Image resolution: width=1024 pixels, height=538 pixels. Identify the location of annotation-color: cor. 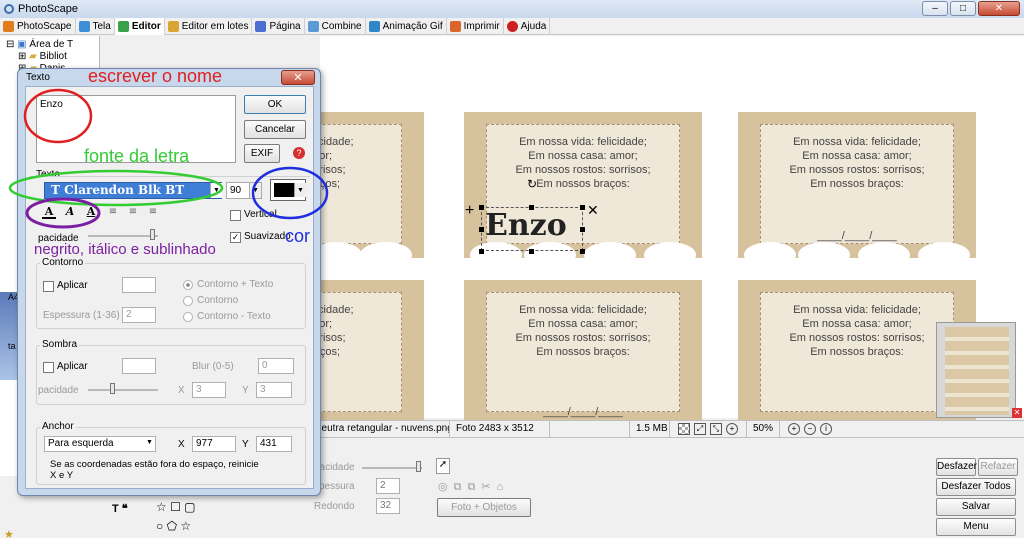
(298, 236).